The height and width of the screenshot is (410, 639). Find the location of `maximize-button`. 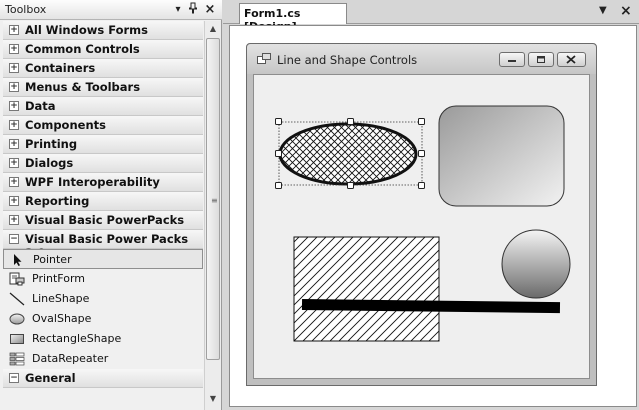

maximize-button is located at coordinates (541, 59).